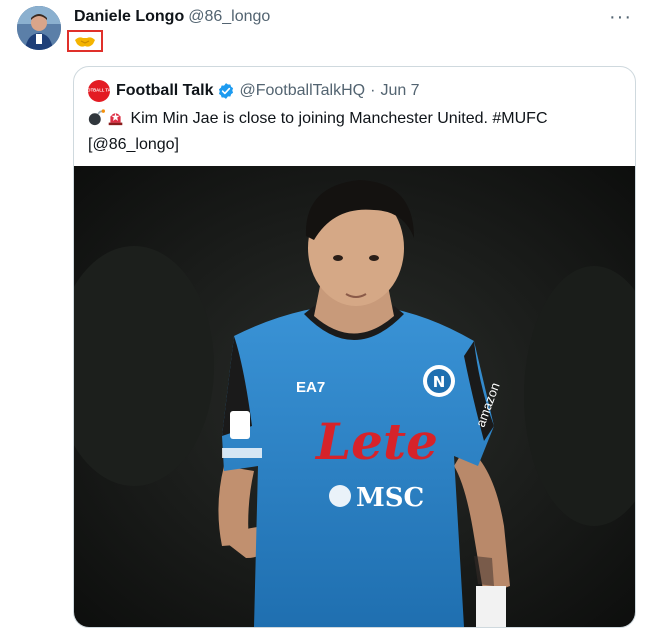  I want to click on tweet-header: Daniele Longo @86_longo, so click(172, 17).